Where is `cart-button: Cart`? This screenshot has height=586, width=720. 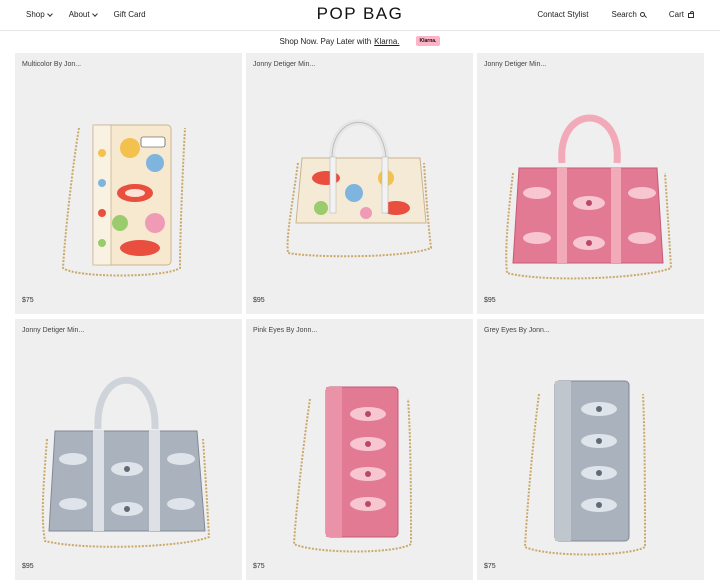 cart-button: Cart is located at coordinates (681, 14).